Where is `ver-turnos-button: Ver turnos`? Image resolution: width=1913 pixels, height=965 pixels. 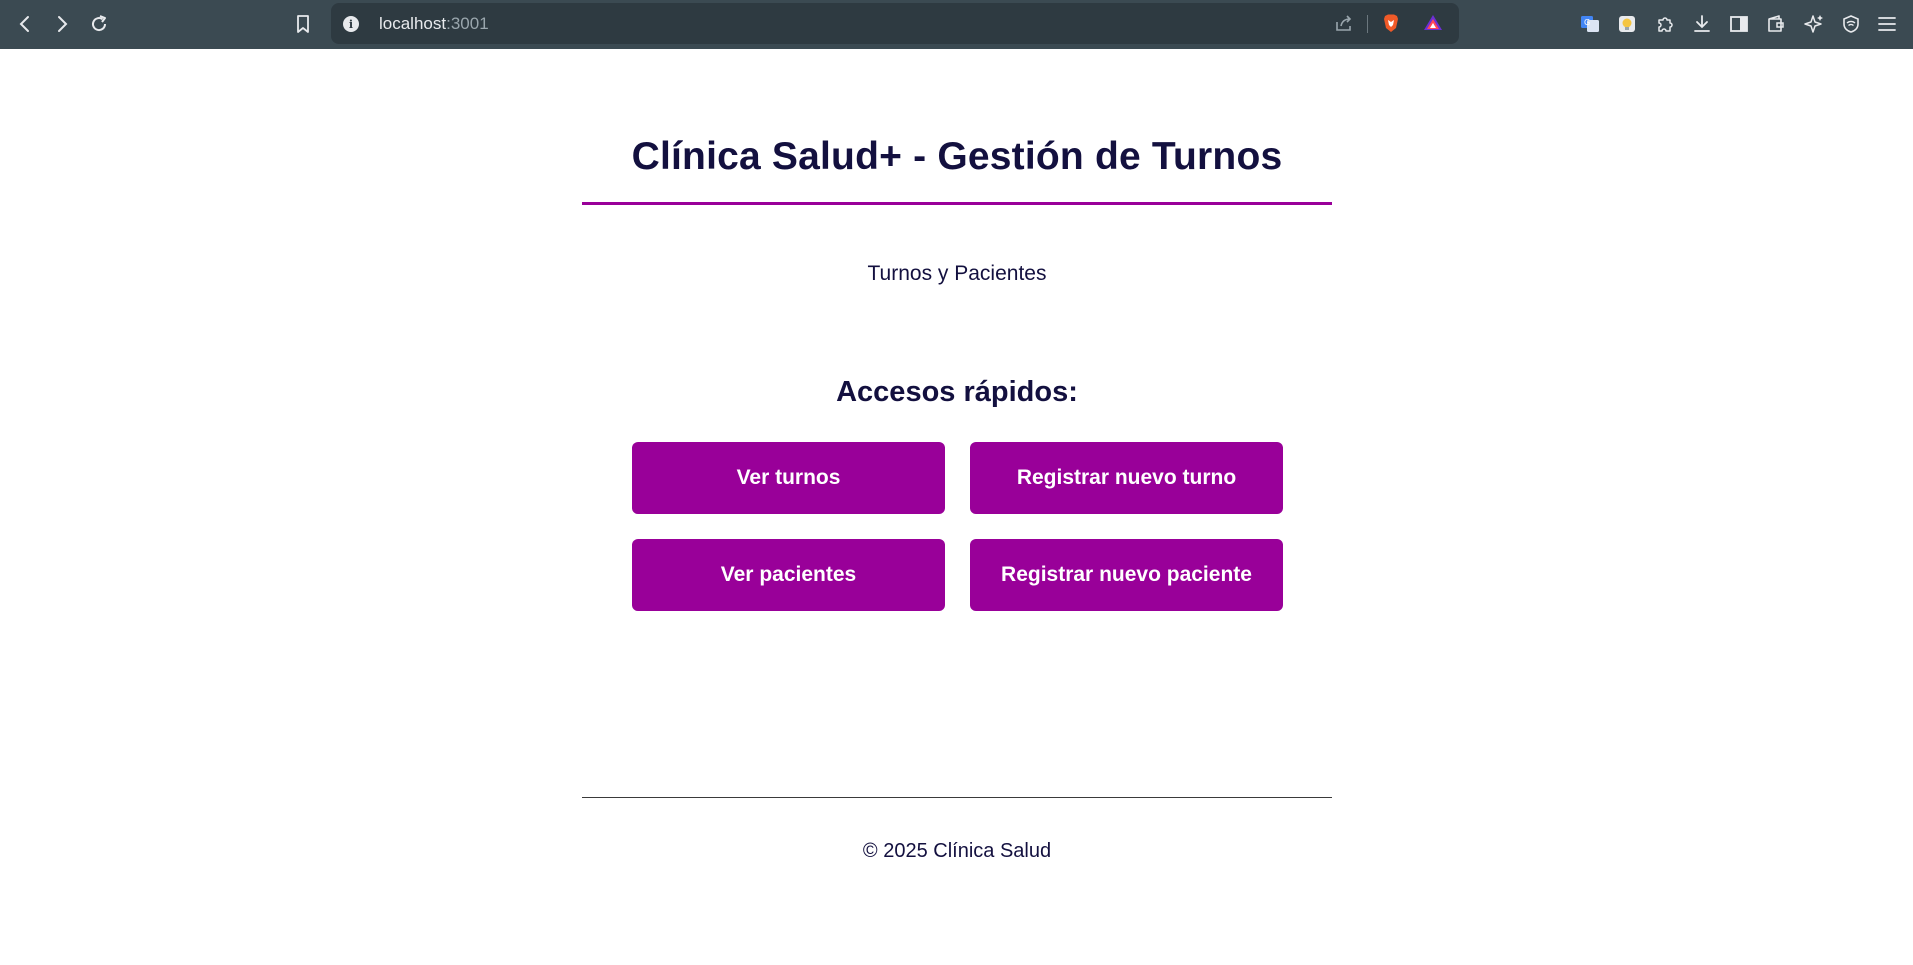 ver-turnos-button: Ver turnos is located at coordinates (788, 478).